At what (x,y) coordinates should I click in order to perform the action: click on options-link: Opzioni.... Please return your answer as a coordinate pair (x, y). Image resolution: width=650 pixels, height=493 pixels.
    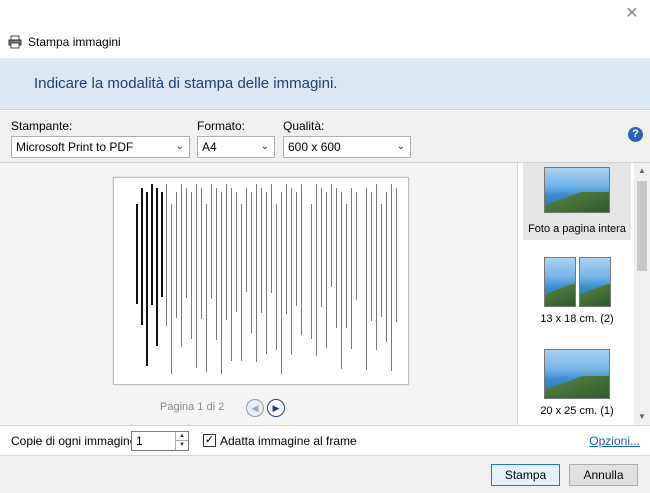
    Looking at the image, I should click on (614, 441).